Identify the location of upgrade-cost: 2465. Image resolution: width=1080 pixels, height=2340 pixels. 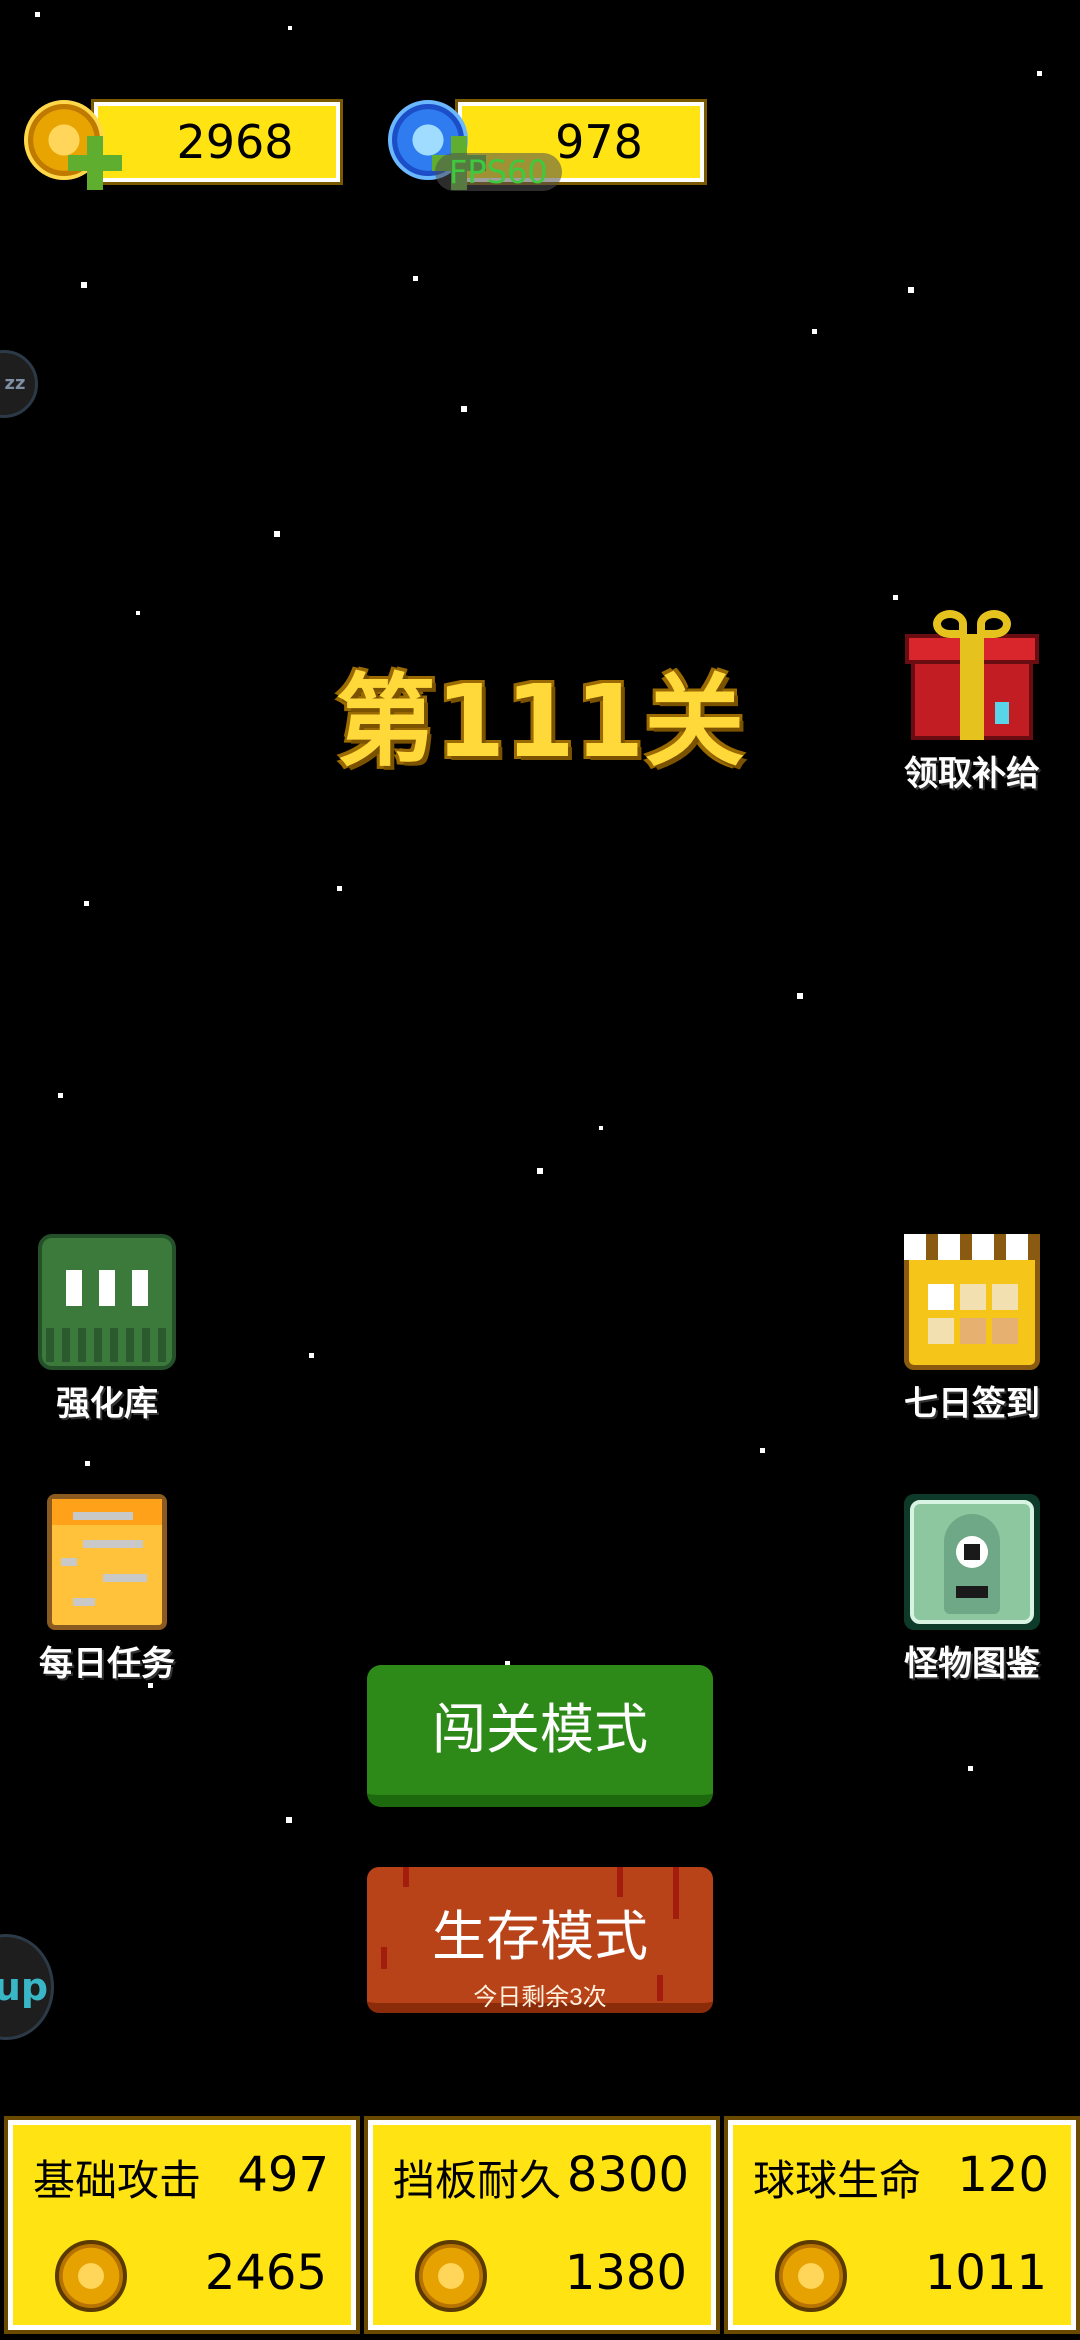
(265, 2273).